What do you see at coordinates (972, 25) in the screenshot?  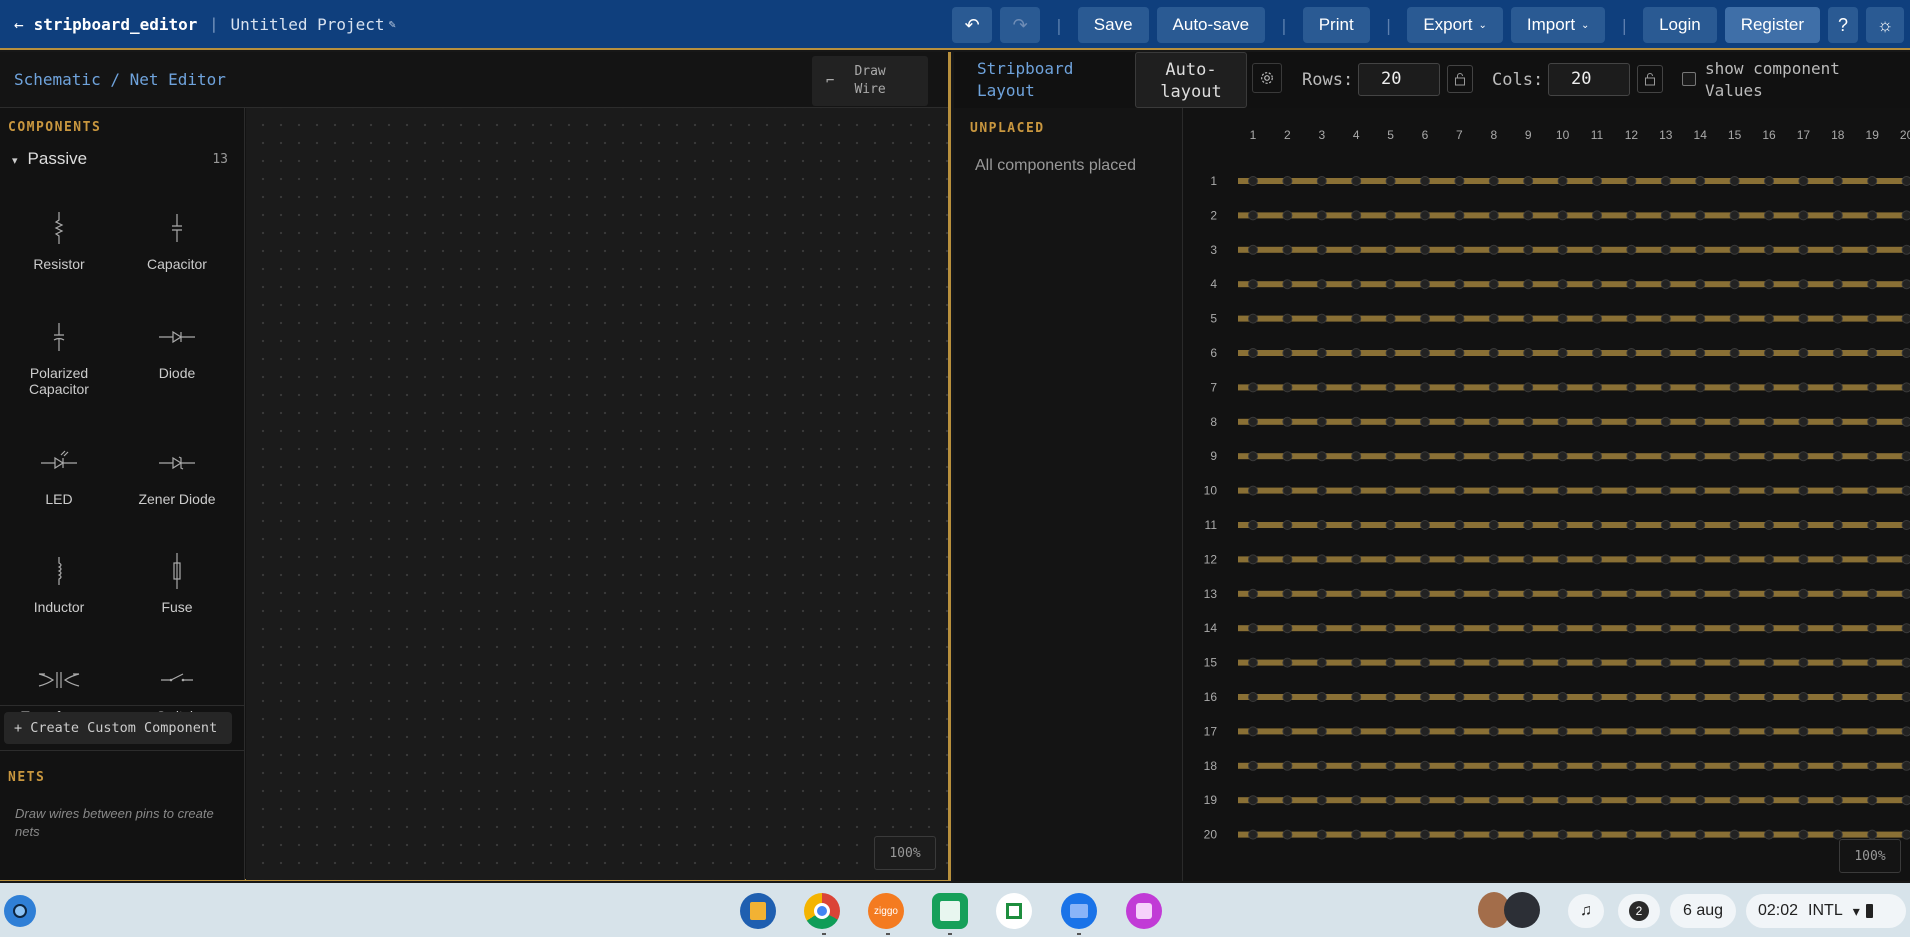 I see `undo-button: ↶` at bounding box center [972, 25].